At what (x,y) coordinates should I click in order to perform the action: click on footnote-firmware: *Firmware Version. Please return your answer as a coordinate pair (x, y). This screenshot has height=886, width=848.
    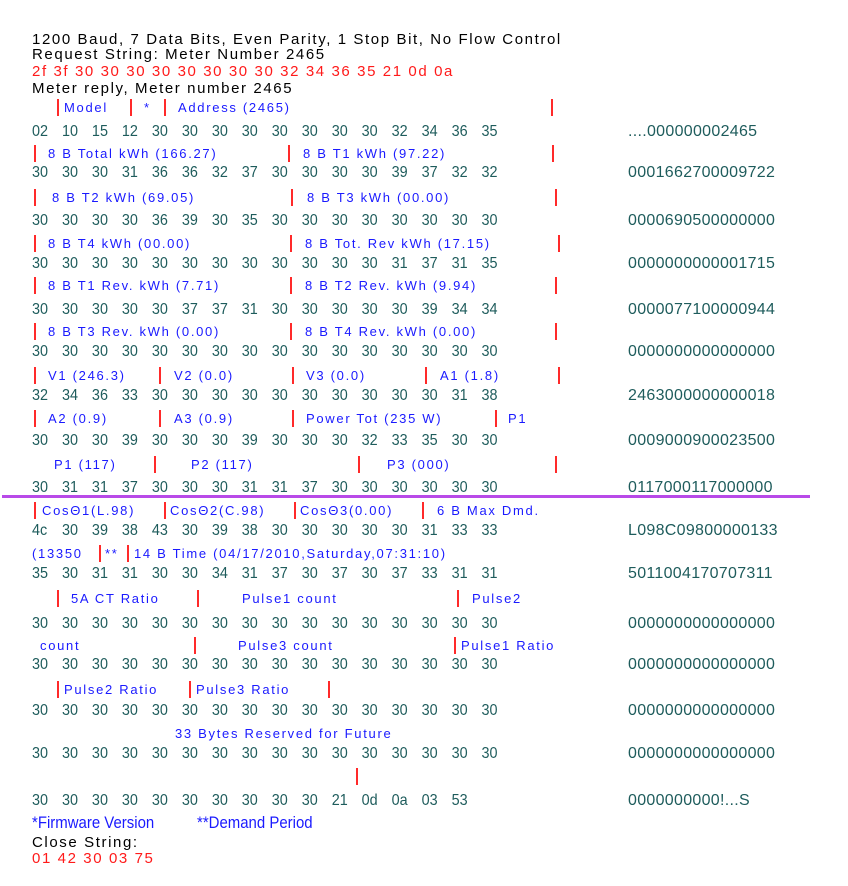
    Looking at the image, I should click on (93, 822).